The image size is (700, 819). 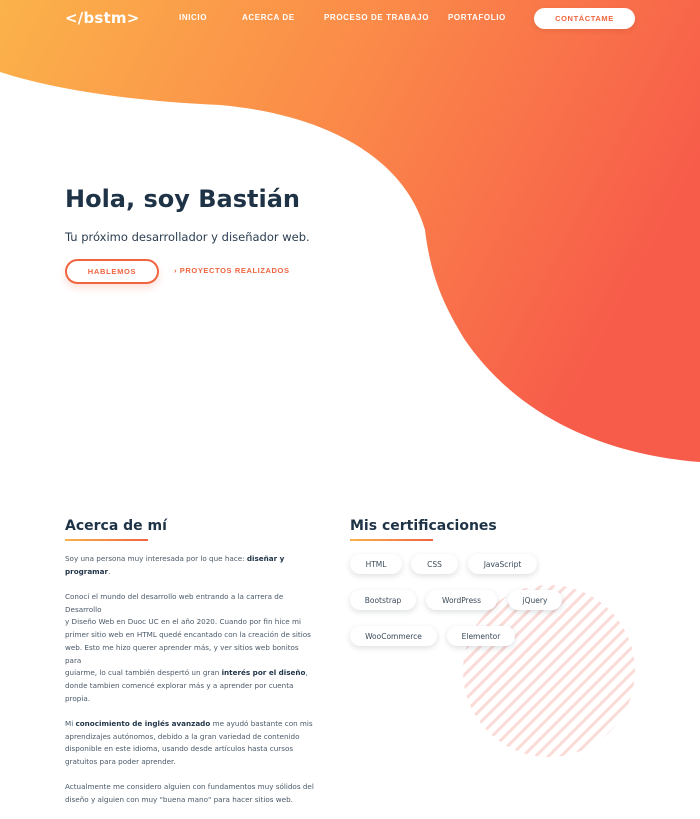 I want to click on nav-link-inicio: INICIO, so click(x=193, y=17).